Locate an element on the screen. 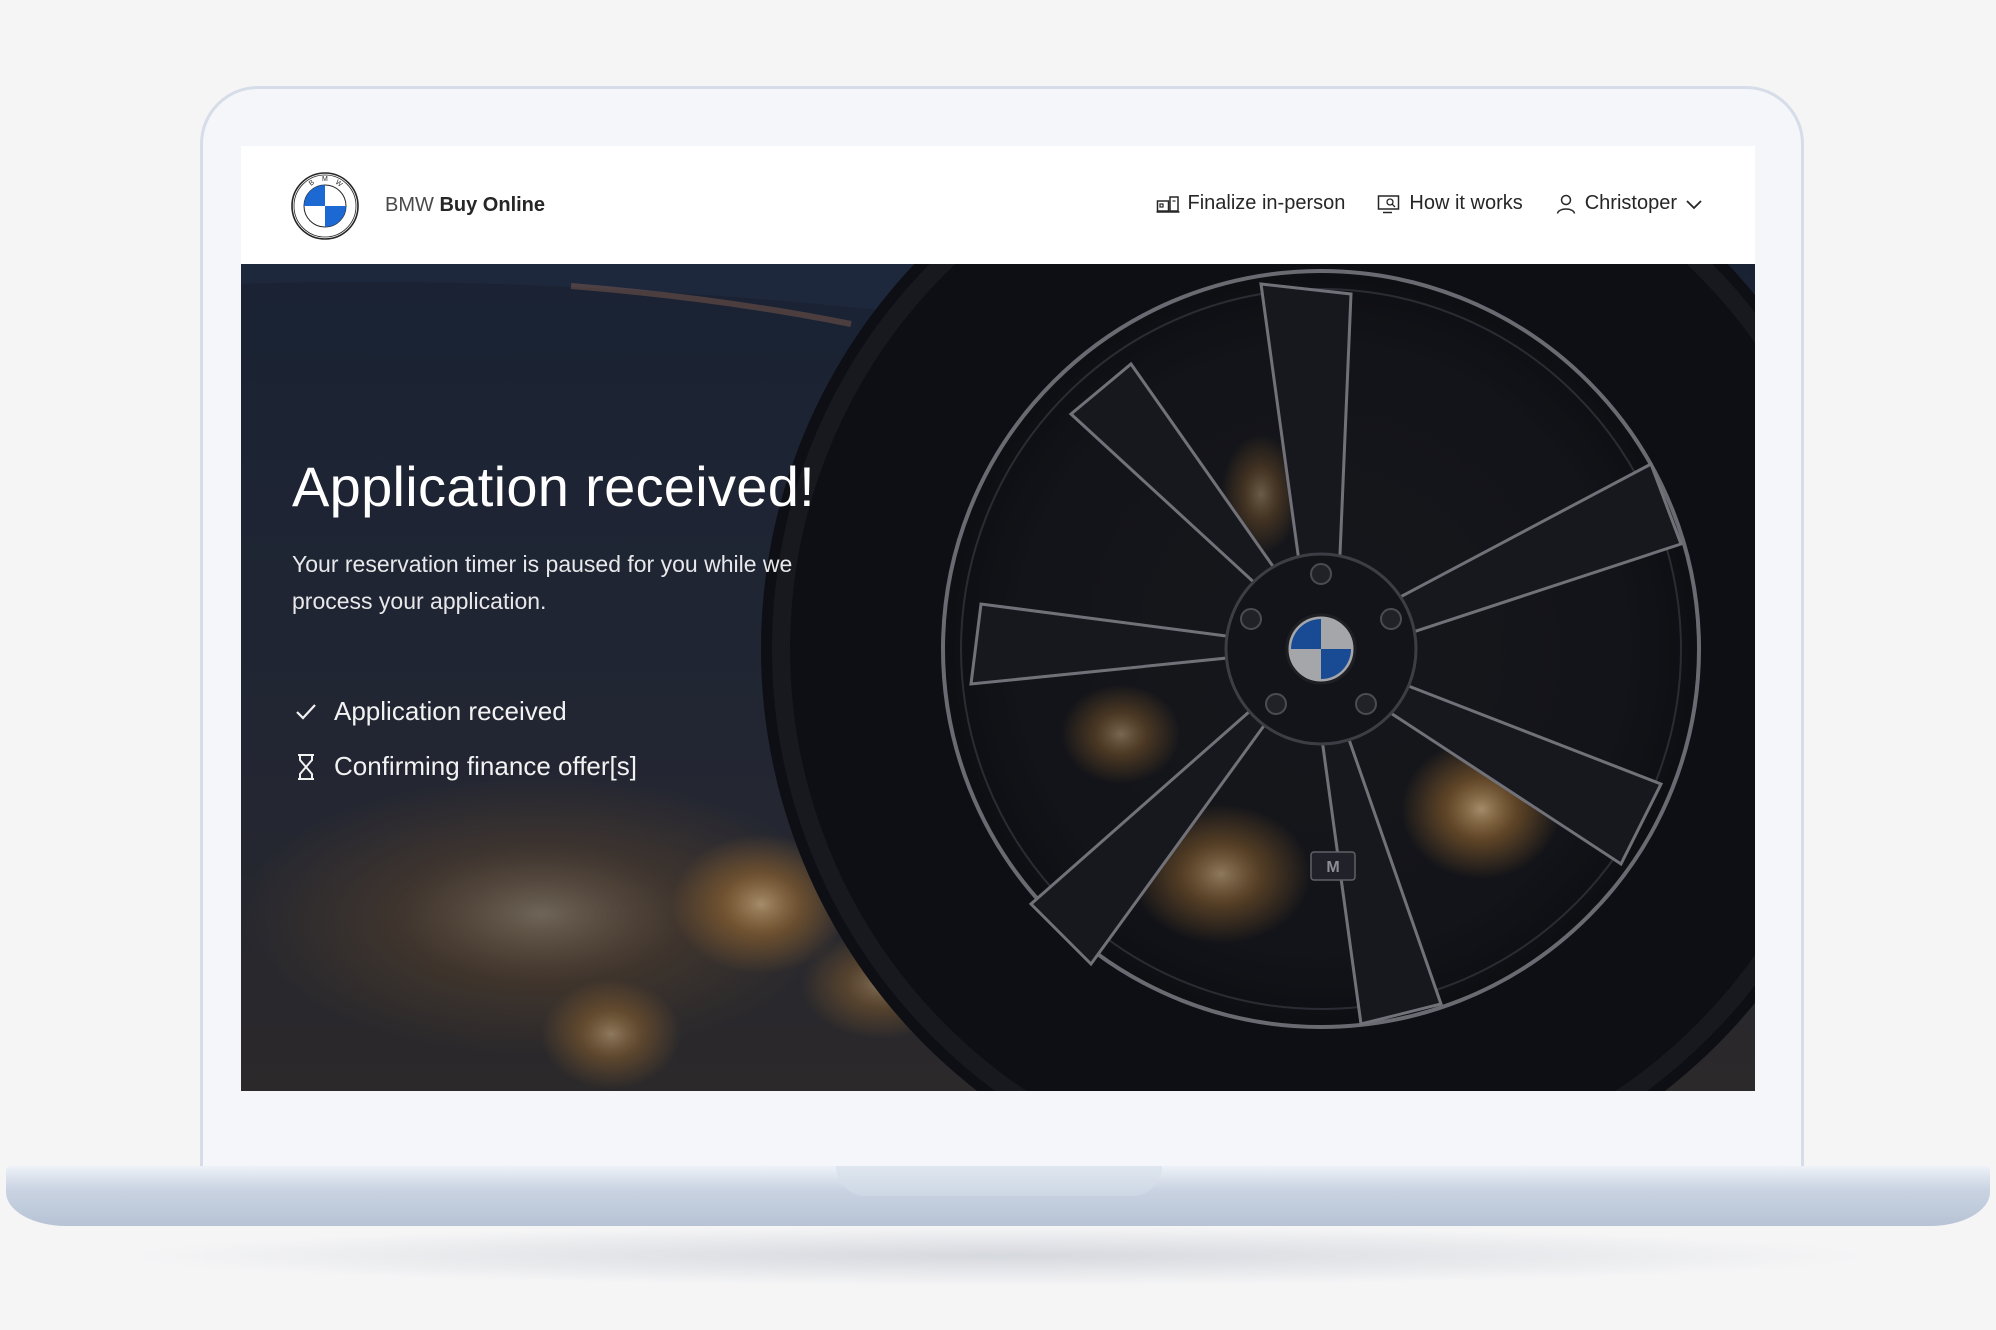 Image resolution: width=1996 pixels, height=1330 pixels. logo-letter-m: M is located at coordinates (325, 179).